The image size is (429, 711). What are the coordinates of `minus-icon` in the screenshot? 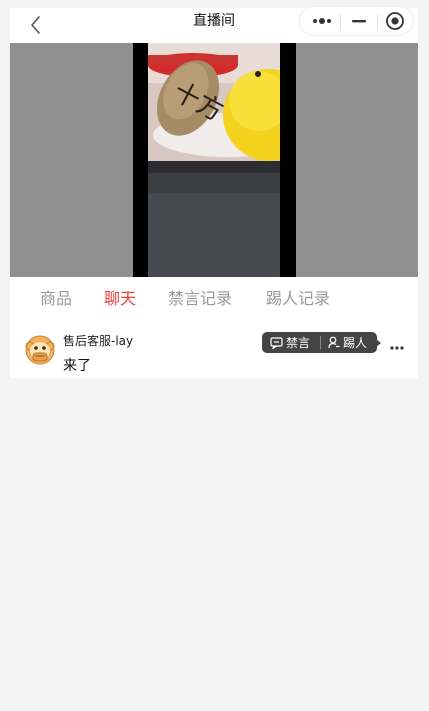 It's located at (359, 21).